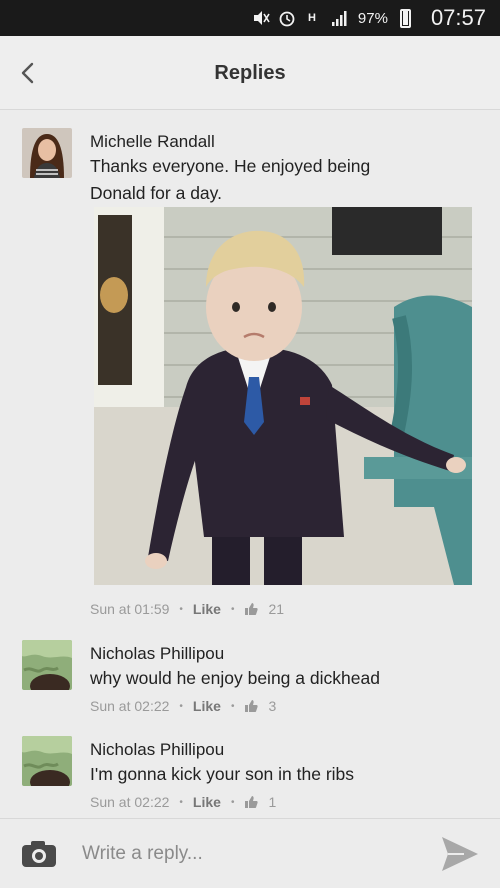 This screenshot has width=500, height=888. What do you see at coordinates (272, 706) in the screenshot?
I see `like-count: 3` at bounding box center [272, 706].